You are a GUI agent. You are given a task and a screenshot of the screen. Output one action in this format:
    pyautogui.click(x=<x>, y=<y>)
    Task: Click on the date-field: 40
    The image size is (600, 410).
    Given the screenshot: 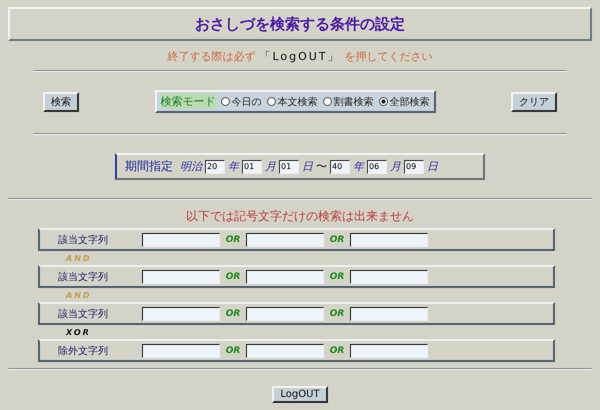 What is the action you would take?
    pyautogui.click(x=340, y=167)
    